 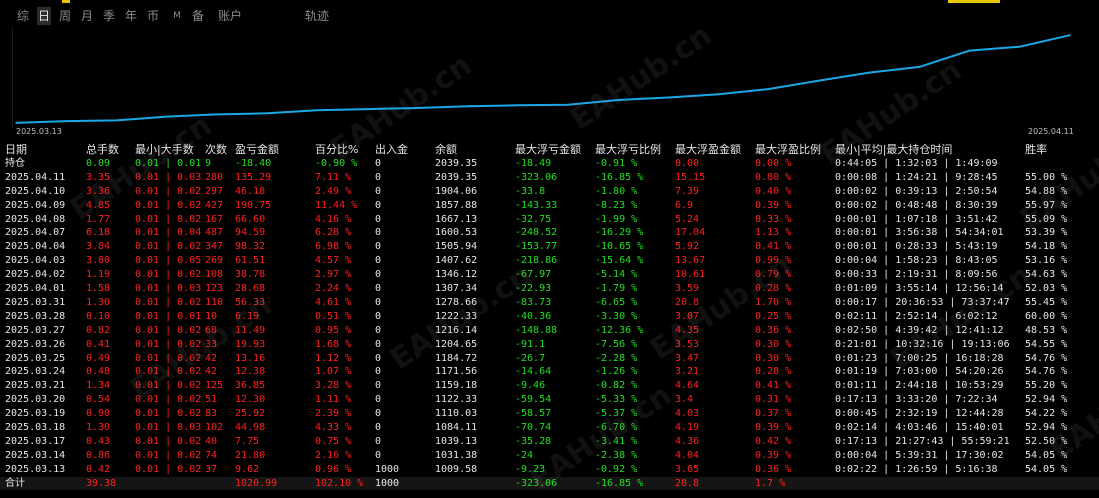 What do you see at coordinates (230, 16) in the screenshot?
I see `tab-9: 账户` at bounding box center [230, 16].